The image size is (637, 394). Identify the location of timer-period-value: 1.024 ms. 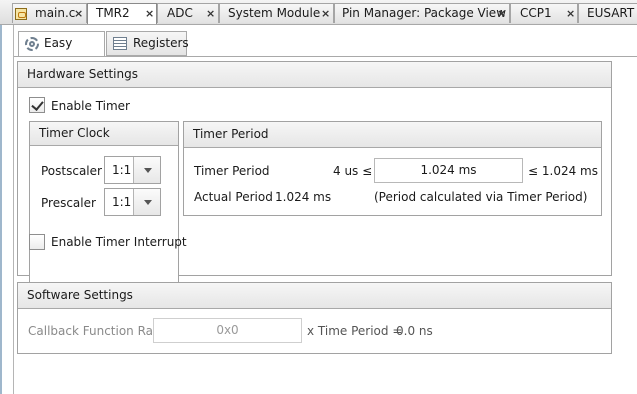
(448, 170).